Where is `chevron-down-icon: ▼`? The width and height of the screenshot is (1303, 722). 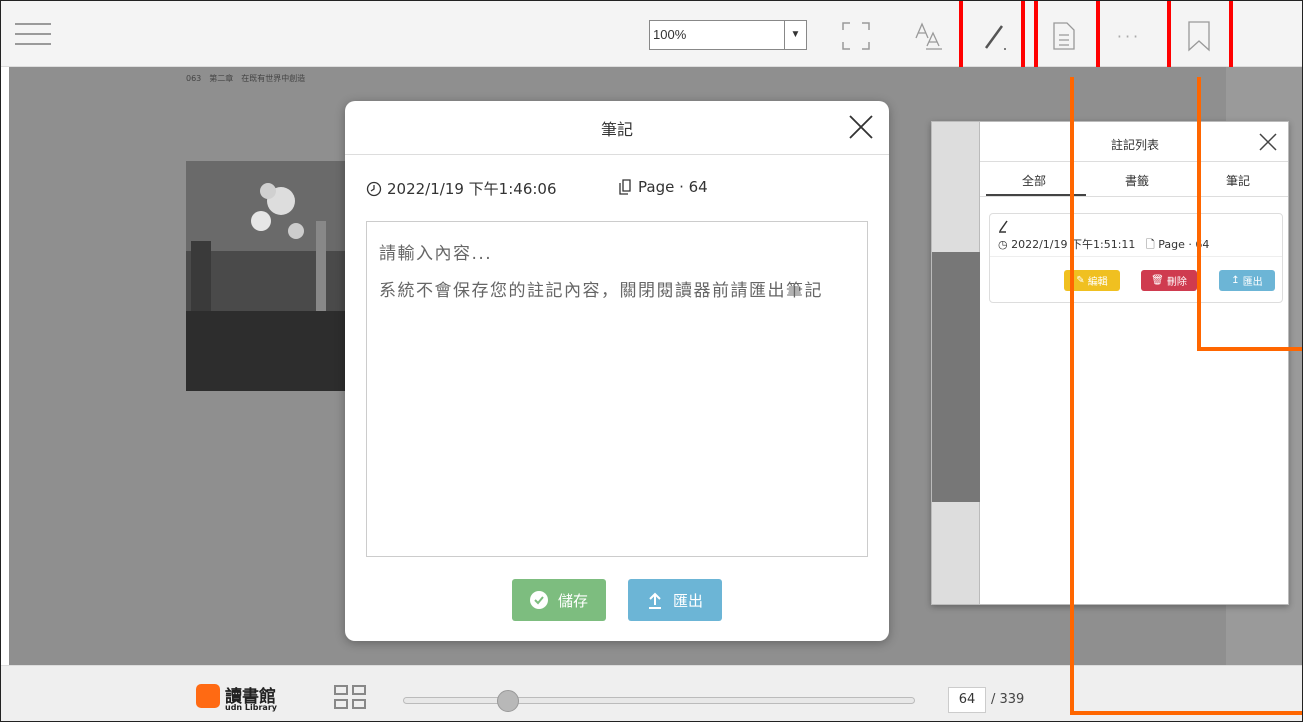
chevron-down-icon: ▼ is located at coordinates (795, 35).